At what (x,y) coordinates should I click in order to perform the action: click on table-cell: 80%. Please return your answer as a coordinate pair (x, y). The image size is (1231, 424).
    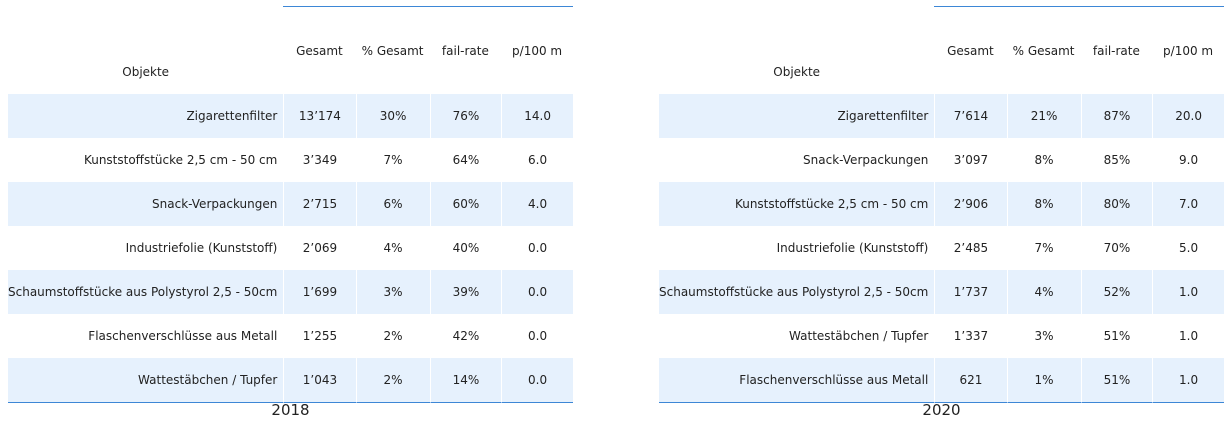
    Looking at the image, I should click on (1116, 204).